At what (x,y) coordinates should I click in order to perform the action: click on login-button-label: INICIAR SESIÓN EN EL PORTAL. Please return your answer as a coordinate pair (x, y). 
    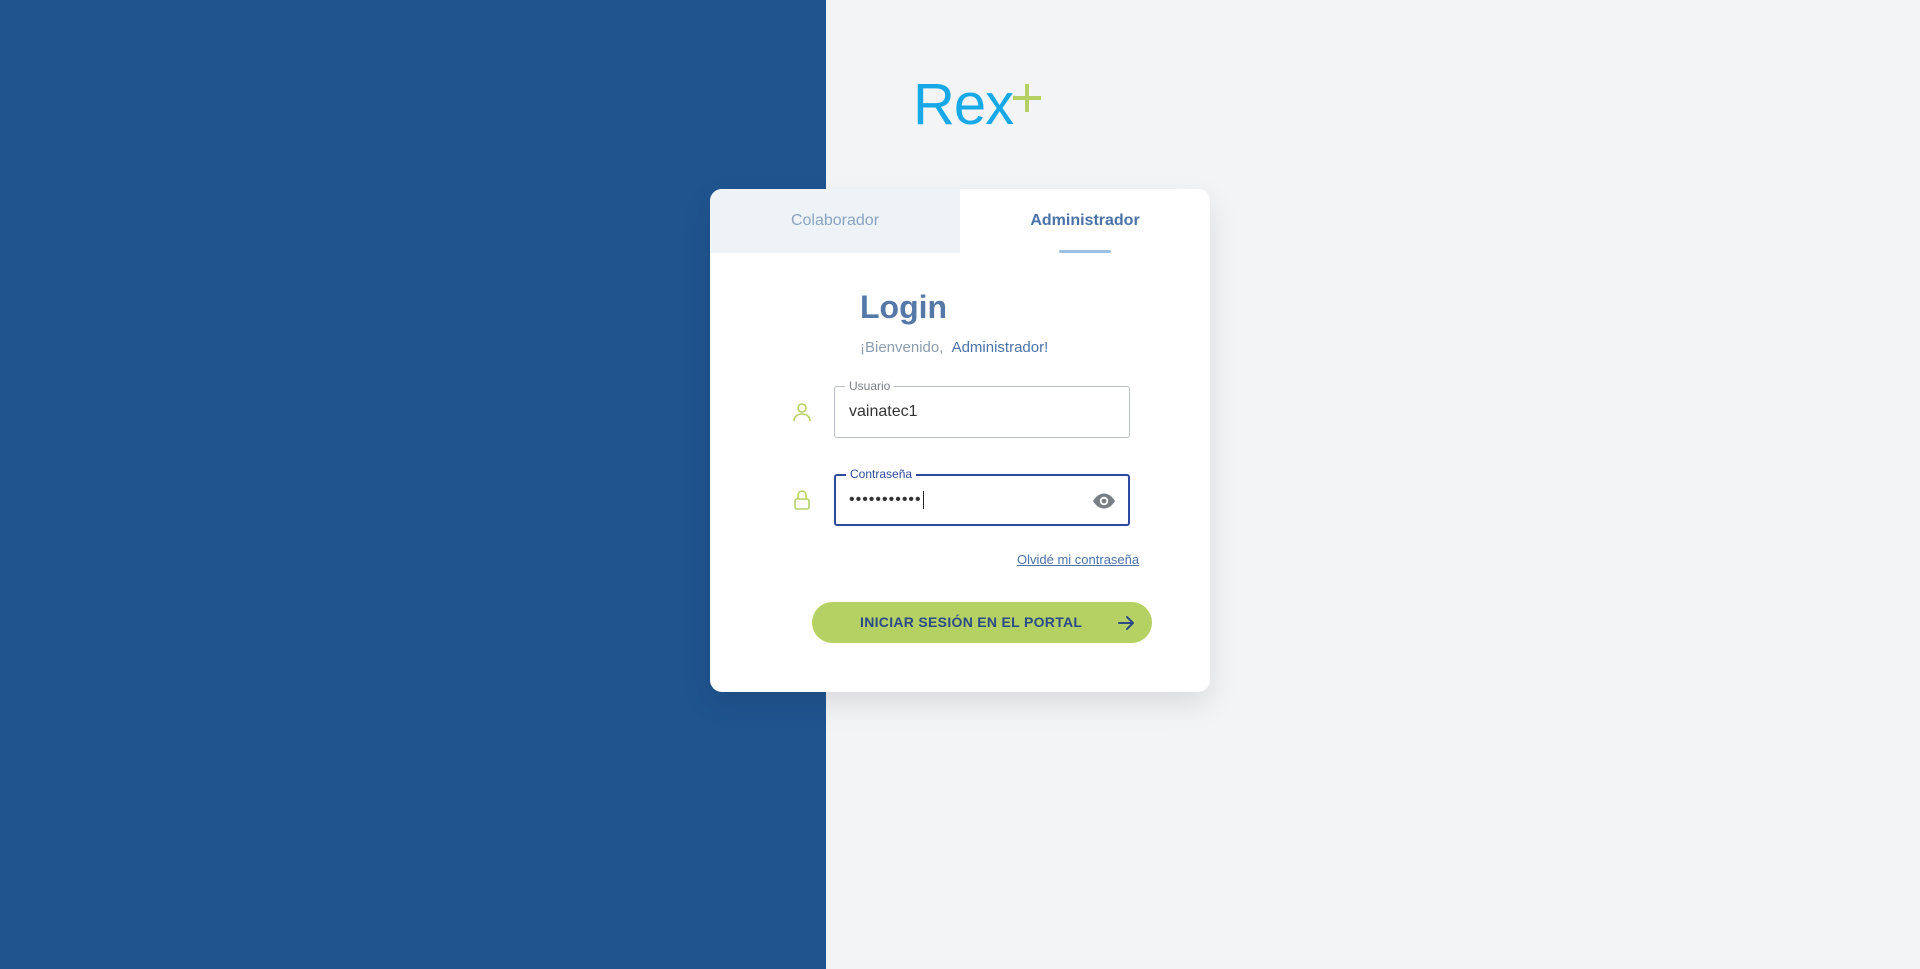
    Looking at the image, I should click on (971, 622).